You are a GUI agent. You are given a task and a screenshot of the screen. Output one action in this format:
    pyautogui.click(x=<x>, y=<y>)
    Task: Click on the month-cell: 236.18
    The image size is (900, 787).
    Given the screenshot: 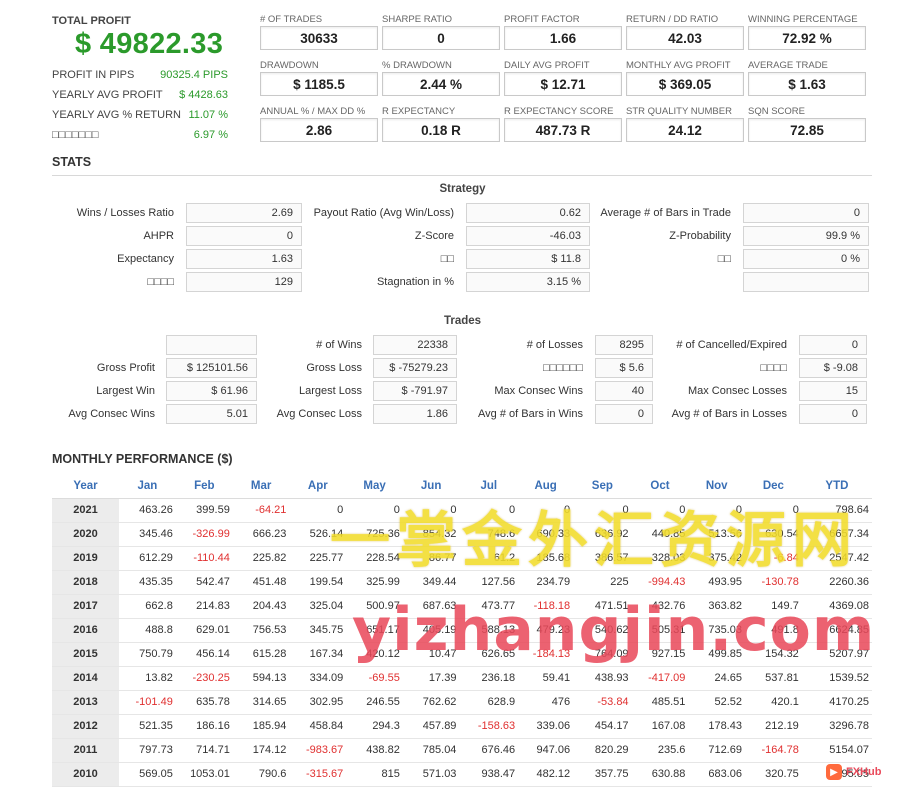 What is the action you would take?
    pyautogui.click(x=489, y=678)
    